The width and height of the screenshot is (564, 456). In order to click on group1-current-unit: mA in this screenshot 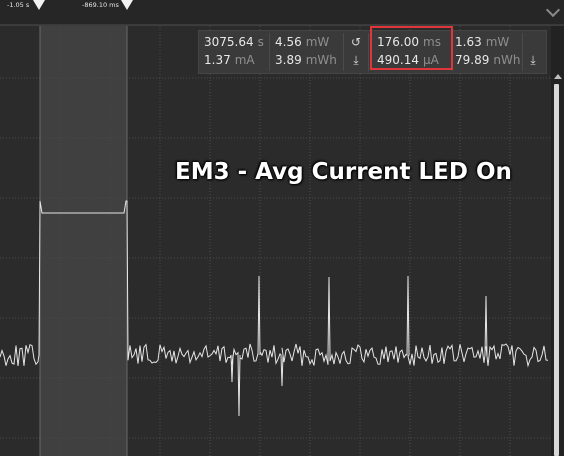, I will do `click(244, 60)`.